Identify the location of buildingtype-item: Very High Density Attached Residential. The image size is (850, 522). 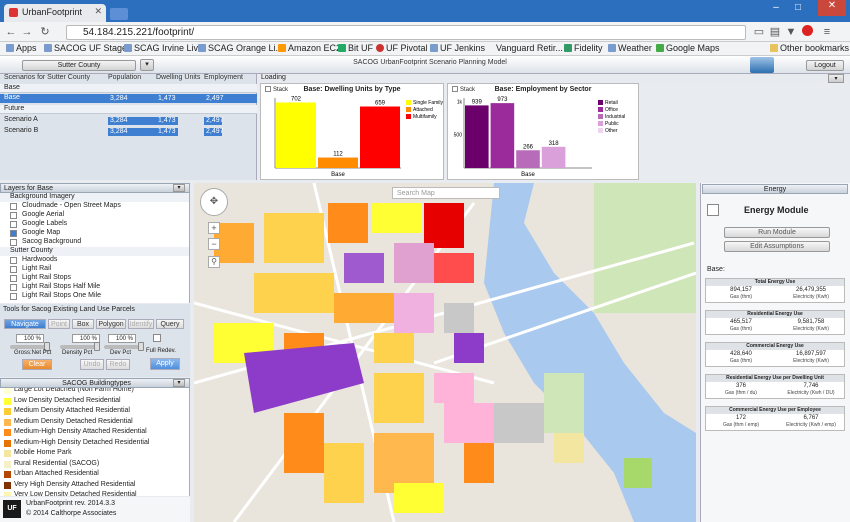
(94, 485).